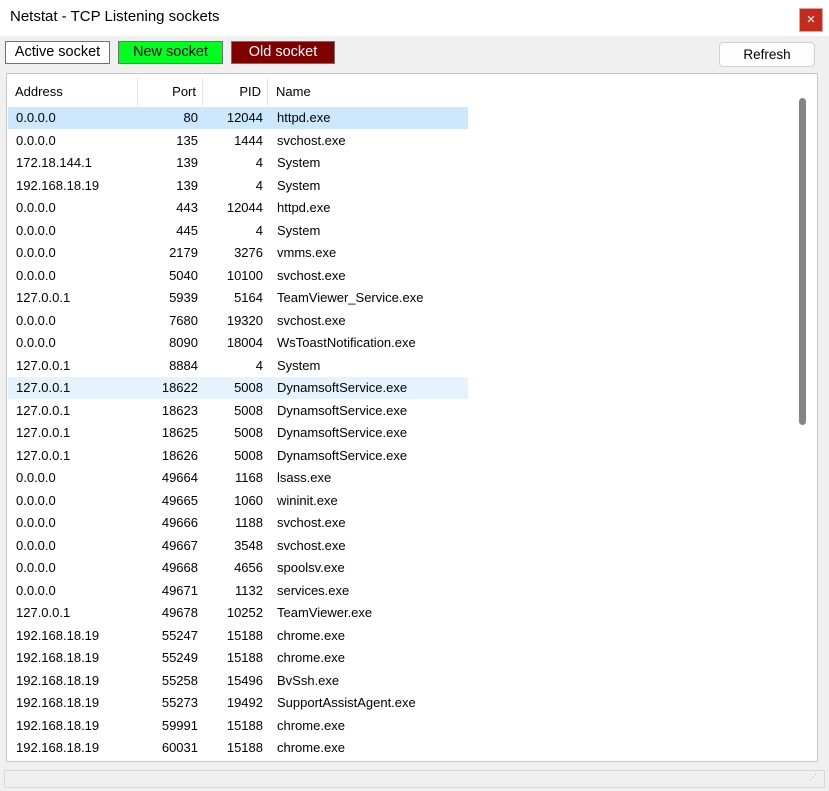 Image resolution: width=829 pixels, height=791 pixels. What do you see at coordinates (187, 230) in the screenshot?
I see `cell-port: 445` at bounding box center [187, 230].